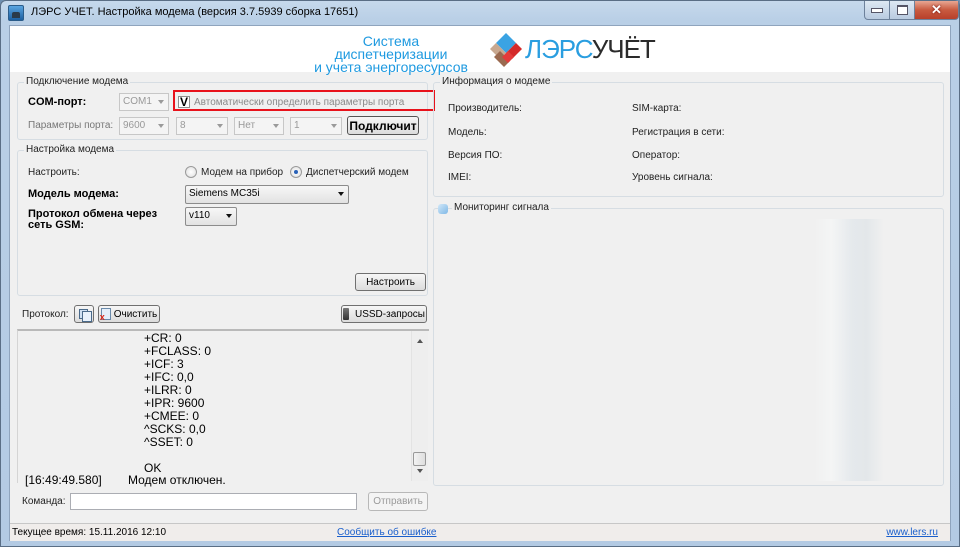 The height and width of the screenshot is (547, 960). I want to click on data-bits-select: 8, so click(202, 126).